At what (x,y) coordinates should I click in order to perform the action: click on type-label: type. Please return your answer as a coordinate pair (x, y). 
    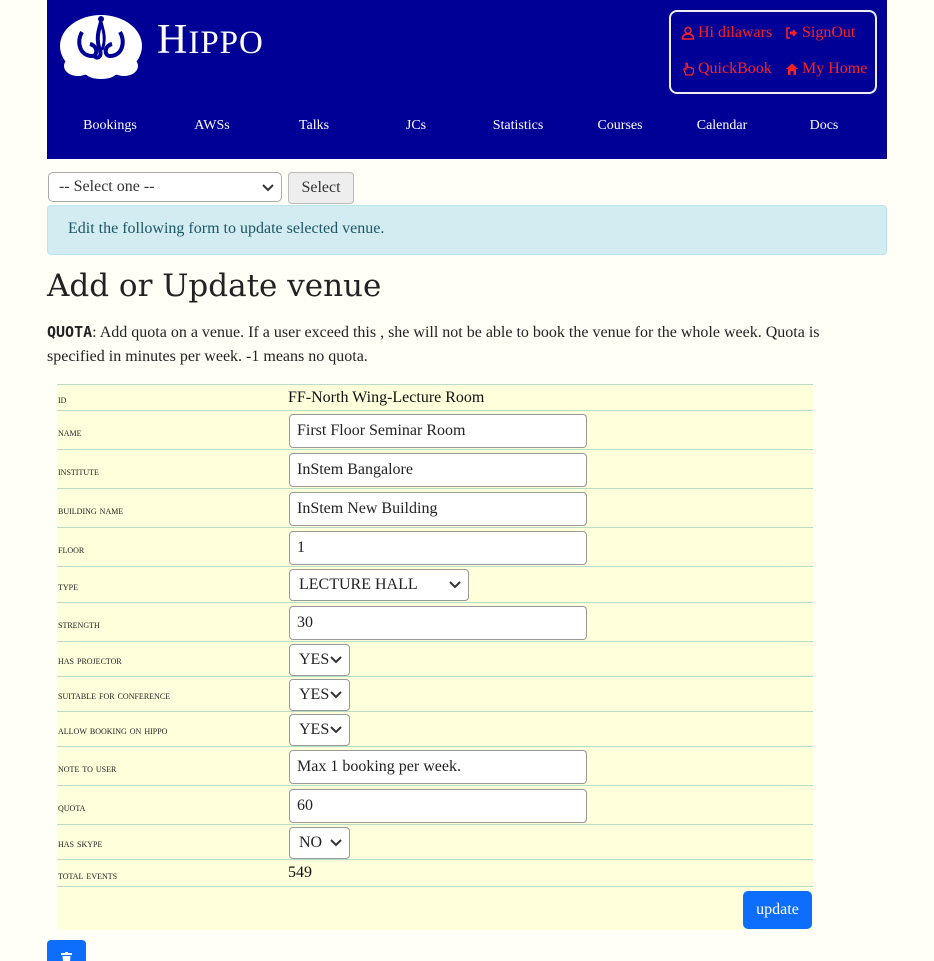
    Looking at the image, I should click on (68, 586).